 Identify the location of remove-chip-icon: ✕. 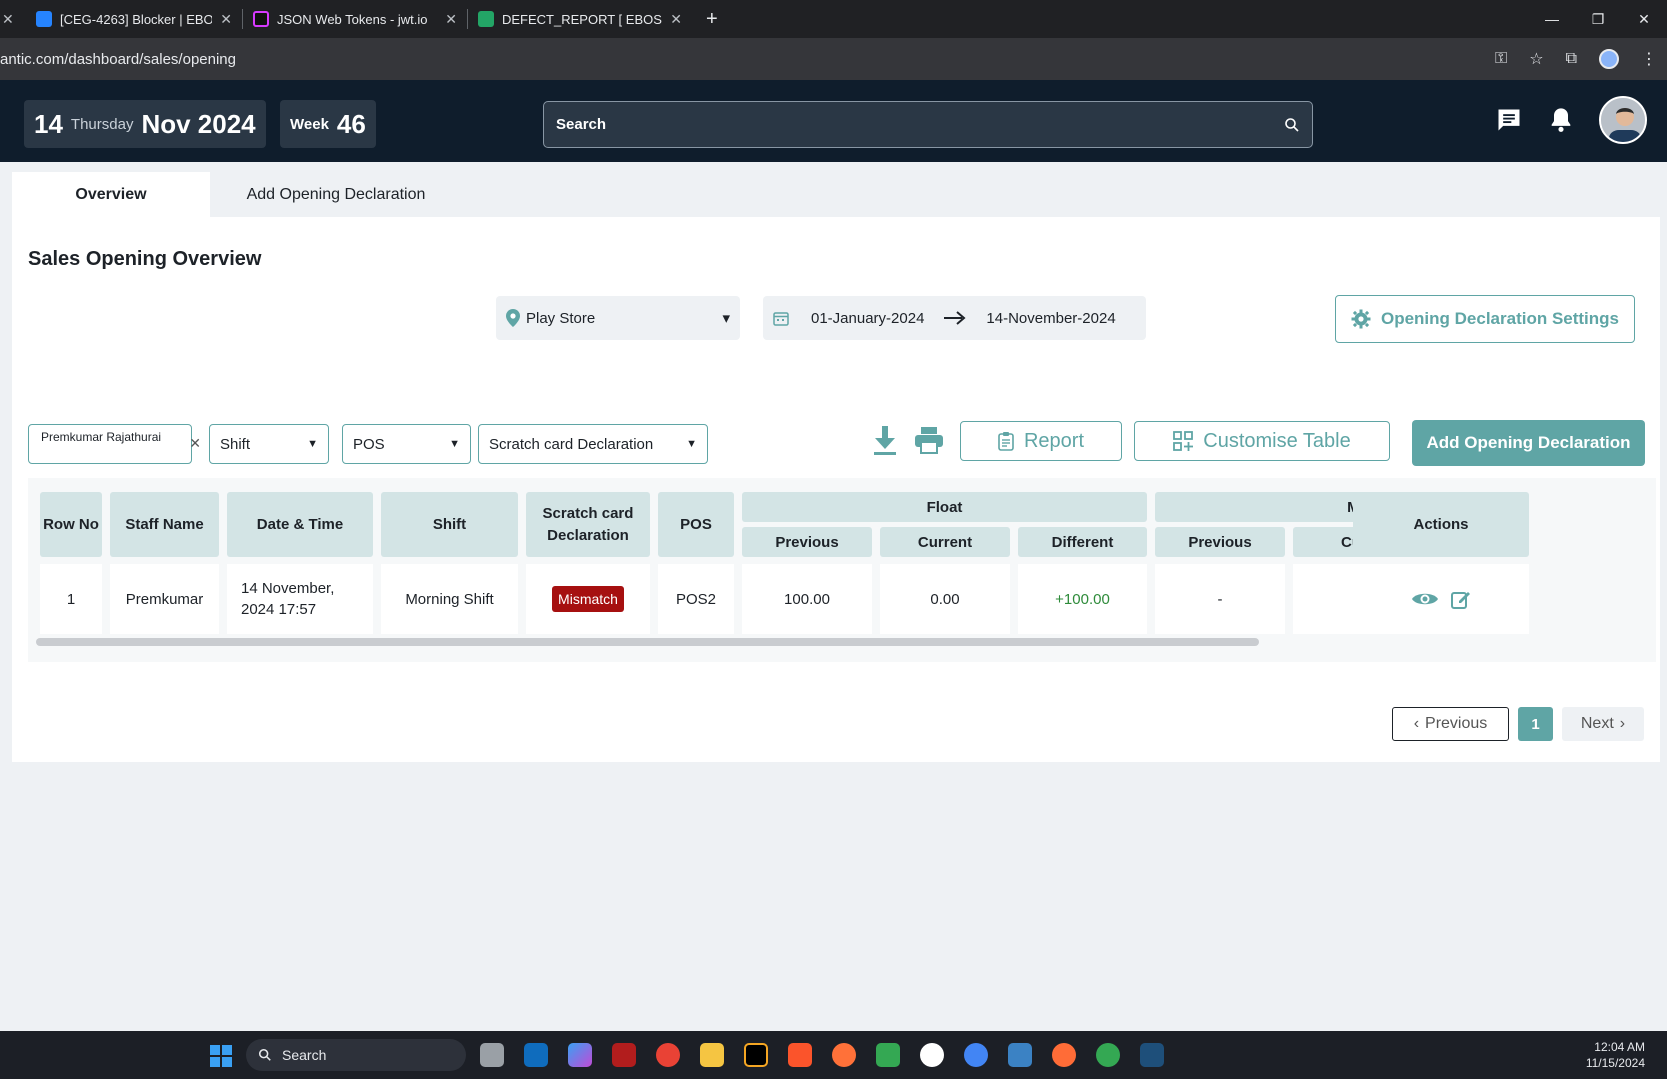
(195, 443).